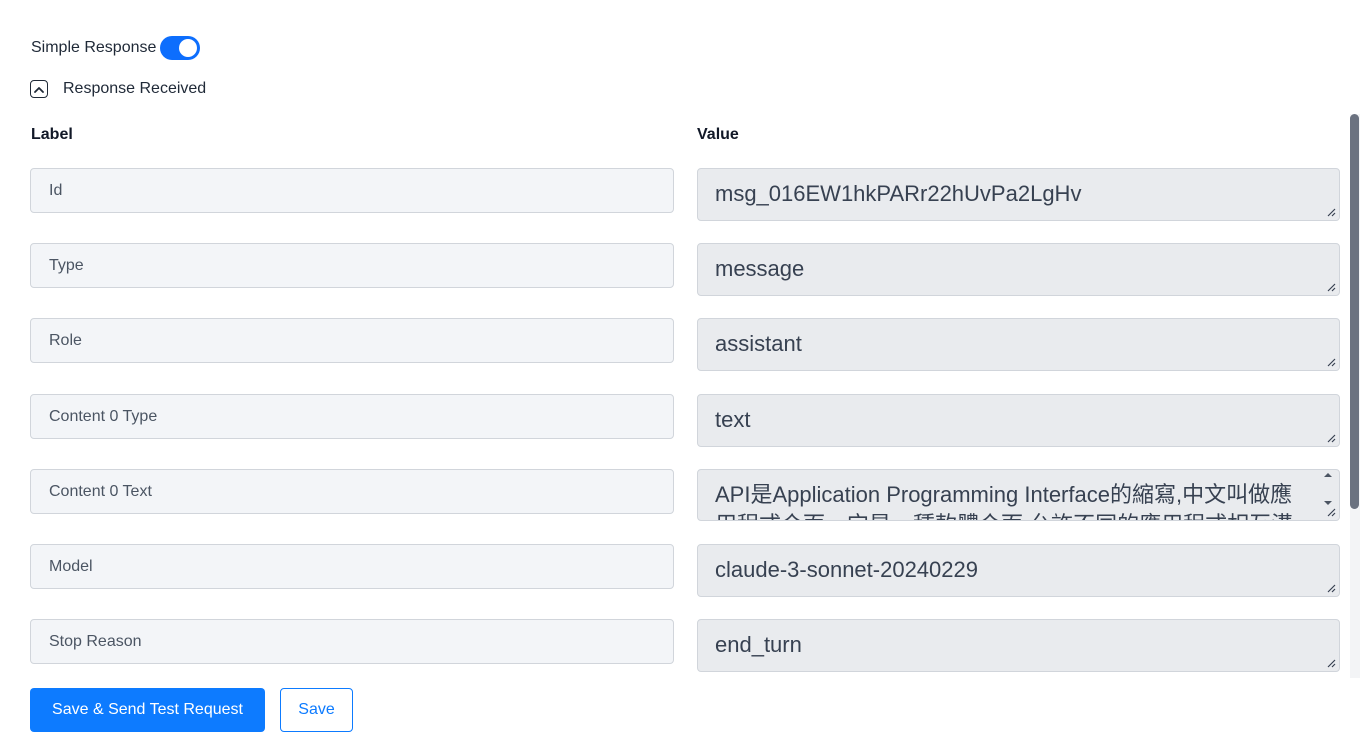  Describe the element at coordinates (1328, 475) in the screenshot. I see `scroll-up-icon` at that location.